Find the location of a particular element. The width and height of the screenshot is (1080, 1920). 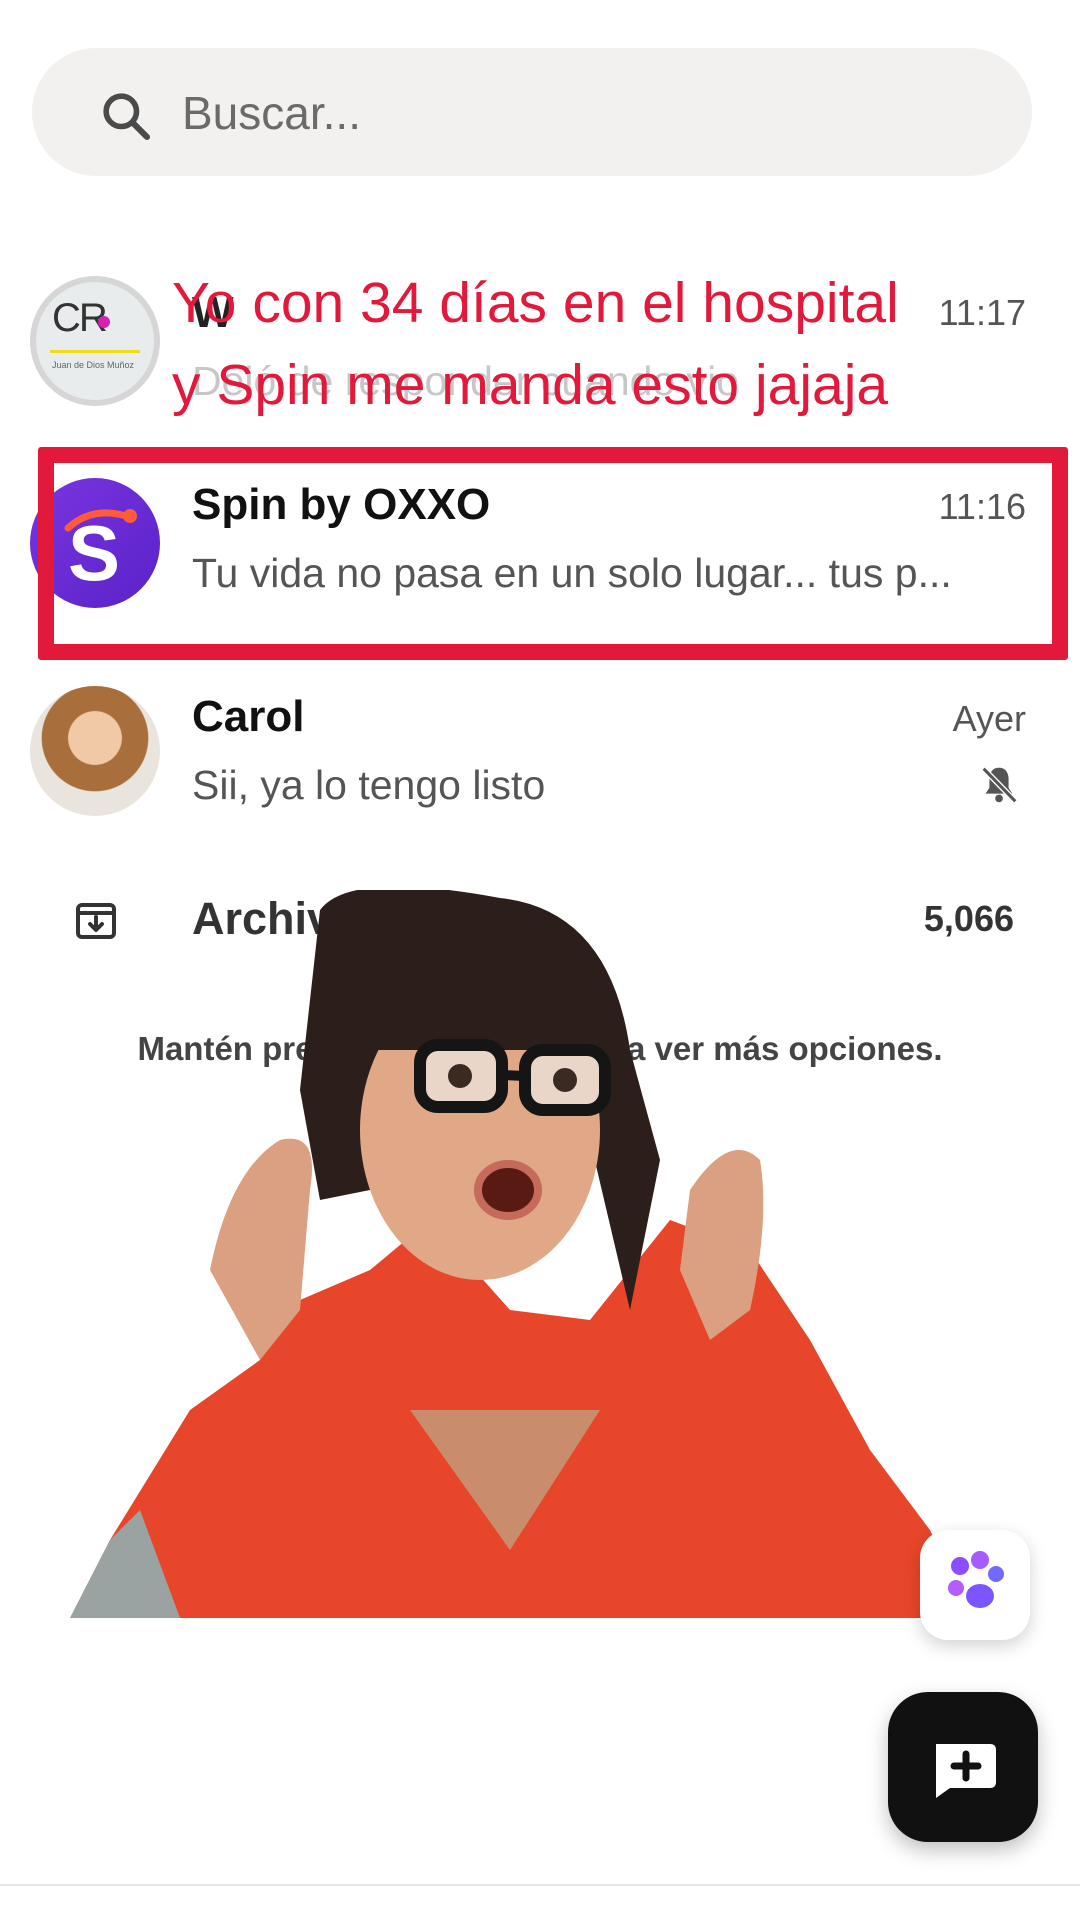

chat-name: Carol is located at coordinates (248, 716).